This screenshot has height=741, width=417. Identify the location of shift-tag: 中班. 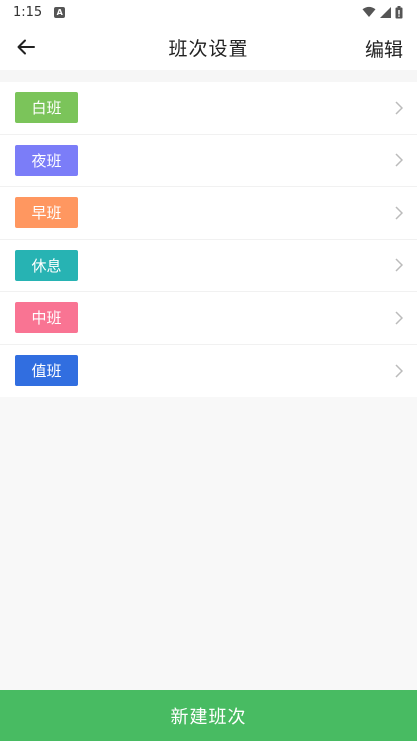
(46, 318).